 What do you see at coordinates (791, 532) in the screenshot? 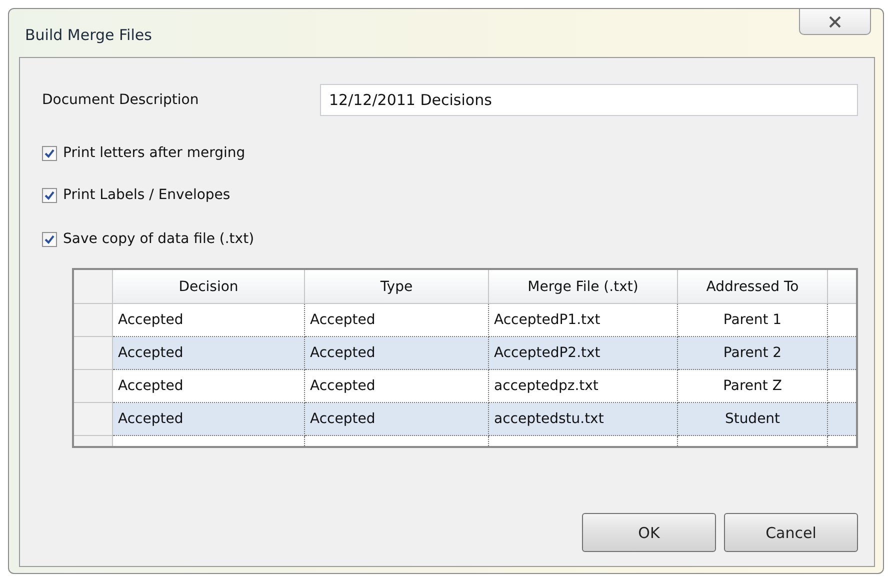
I see `cancel-button: Cancel` at bounding box center [791, 532].